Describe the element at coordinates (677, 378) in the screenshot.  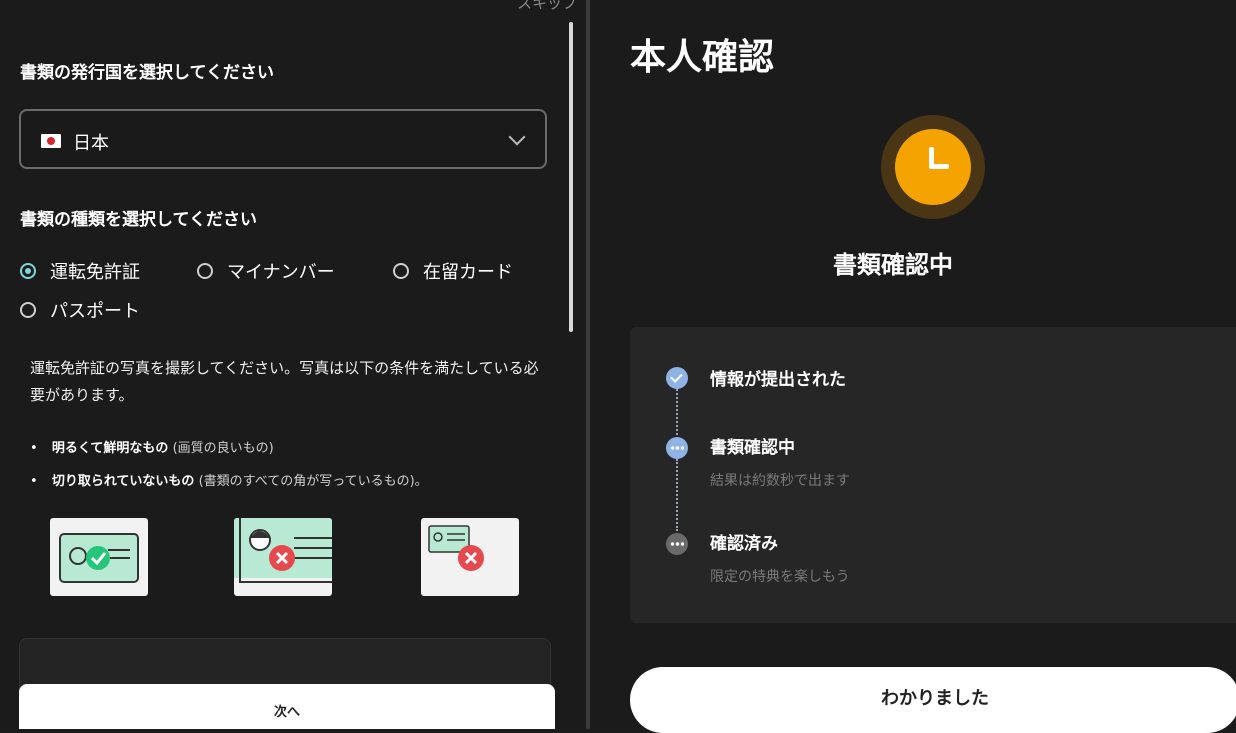
I see `check-icon` at that location.